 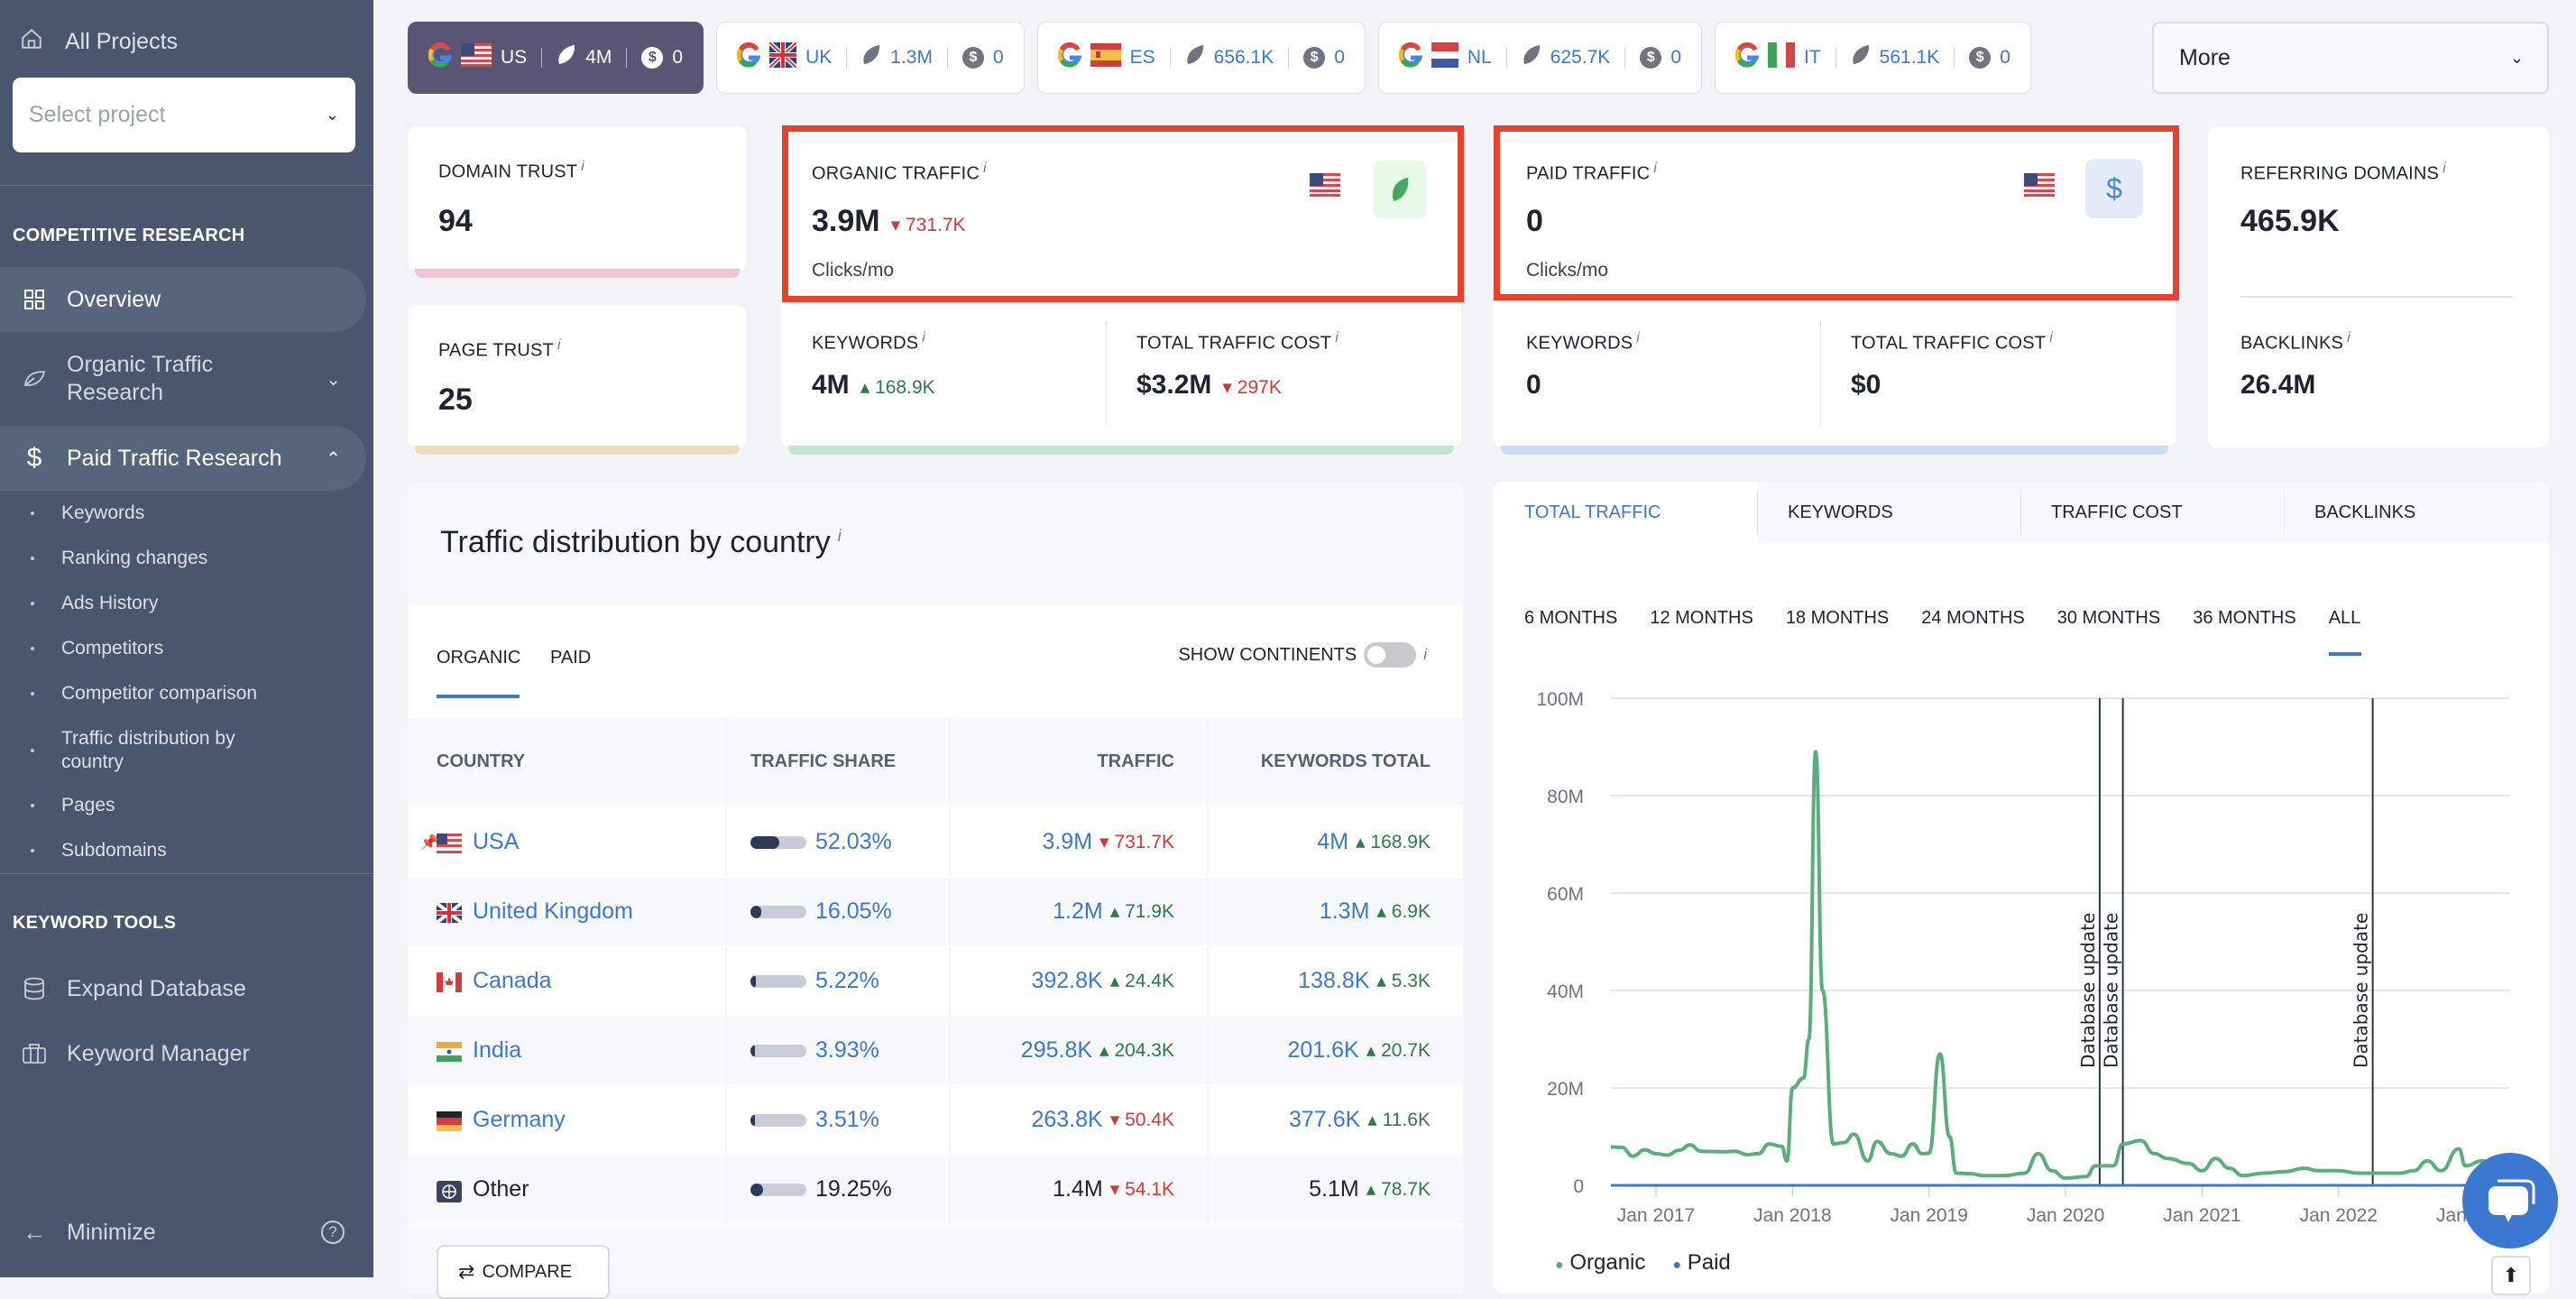 What do you see at coordinates (570, 658) in the screenshot?
I see `tab-paid: PAID` at bounding box center [570, 658].